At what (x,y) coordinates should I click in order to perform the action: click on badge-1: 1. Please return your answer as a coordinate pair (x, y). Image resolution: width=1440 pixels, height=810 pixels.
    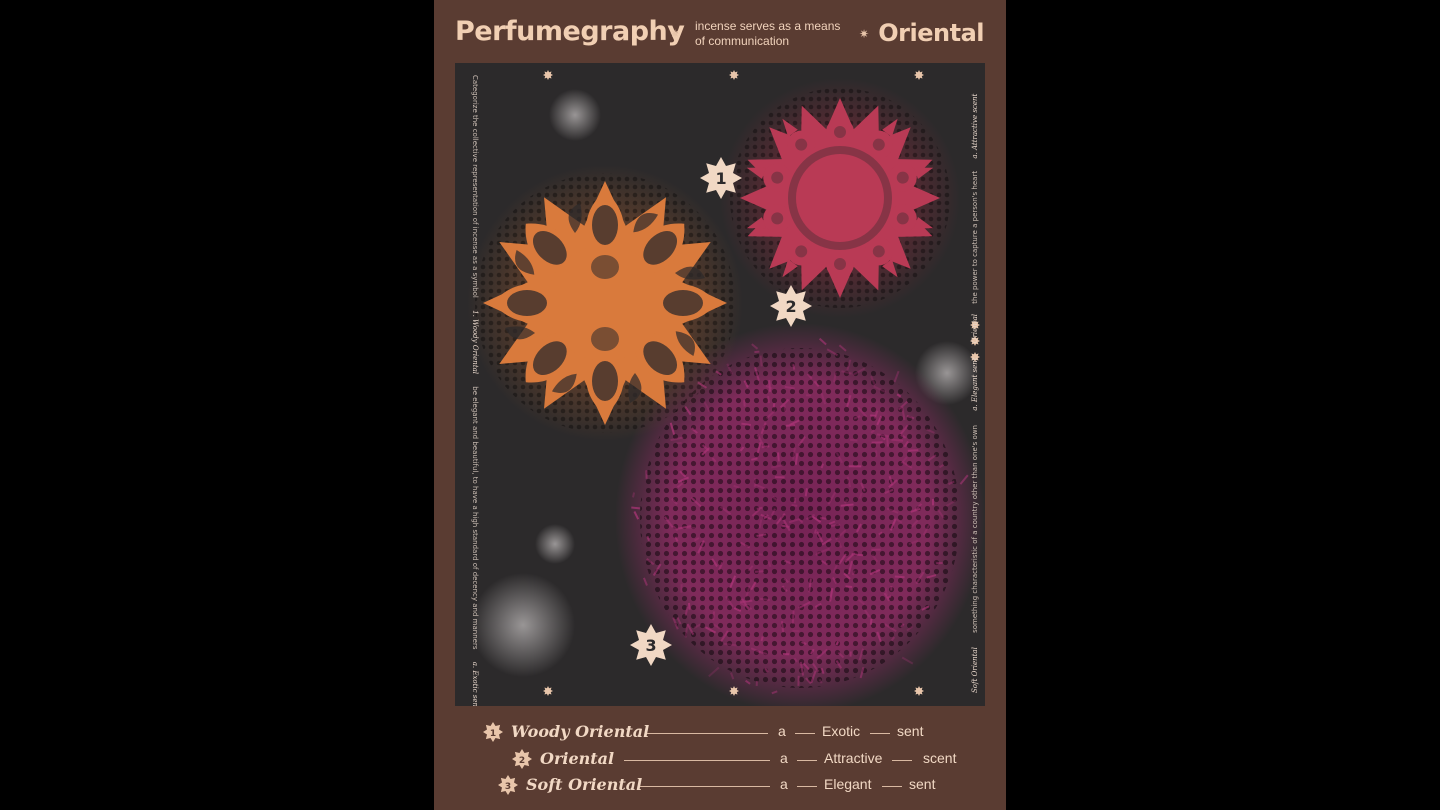
    Looking at the image, I should click on (721, 178).